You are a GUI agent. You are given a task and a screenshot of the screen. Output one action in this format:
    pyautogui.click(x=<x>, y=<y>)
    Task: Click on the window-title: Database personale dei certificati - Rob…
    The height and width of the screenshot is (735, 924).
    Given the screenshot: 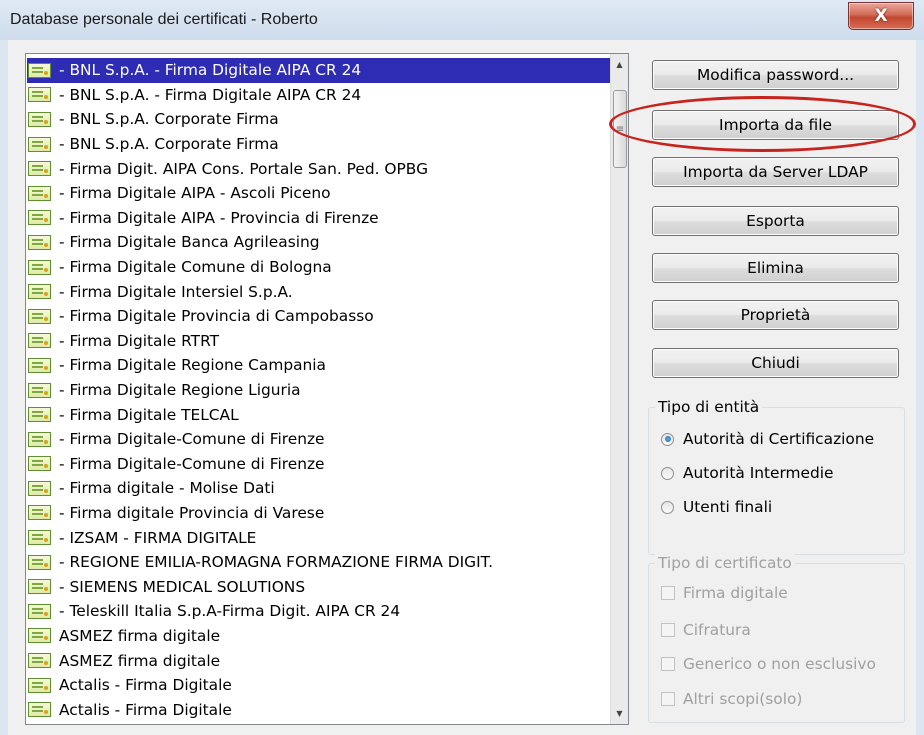 What is the action you would take?
    pyautogui.click(x=164, y=19)
    